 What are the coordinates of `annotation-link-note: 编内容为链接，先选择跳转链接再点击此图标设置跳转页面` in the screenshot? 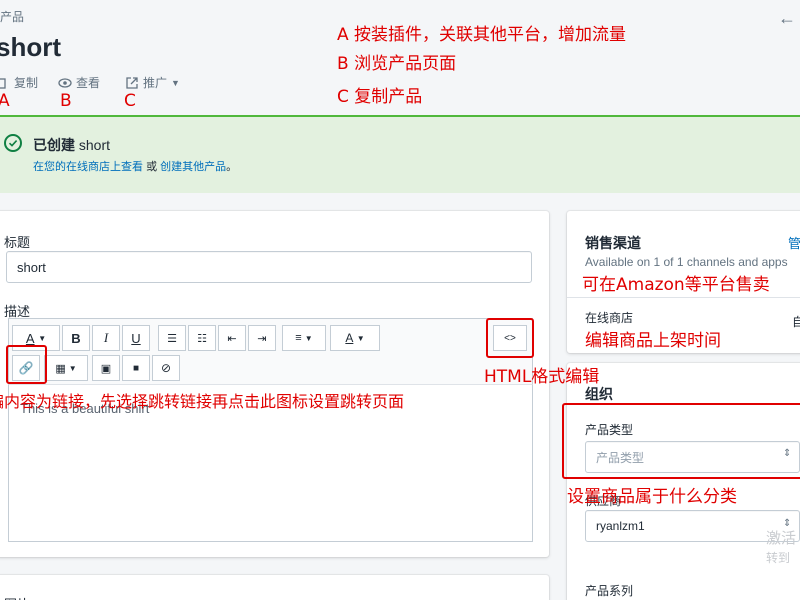 It's located at (202, 401).